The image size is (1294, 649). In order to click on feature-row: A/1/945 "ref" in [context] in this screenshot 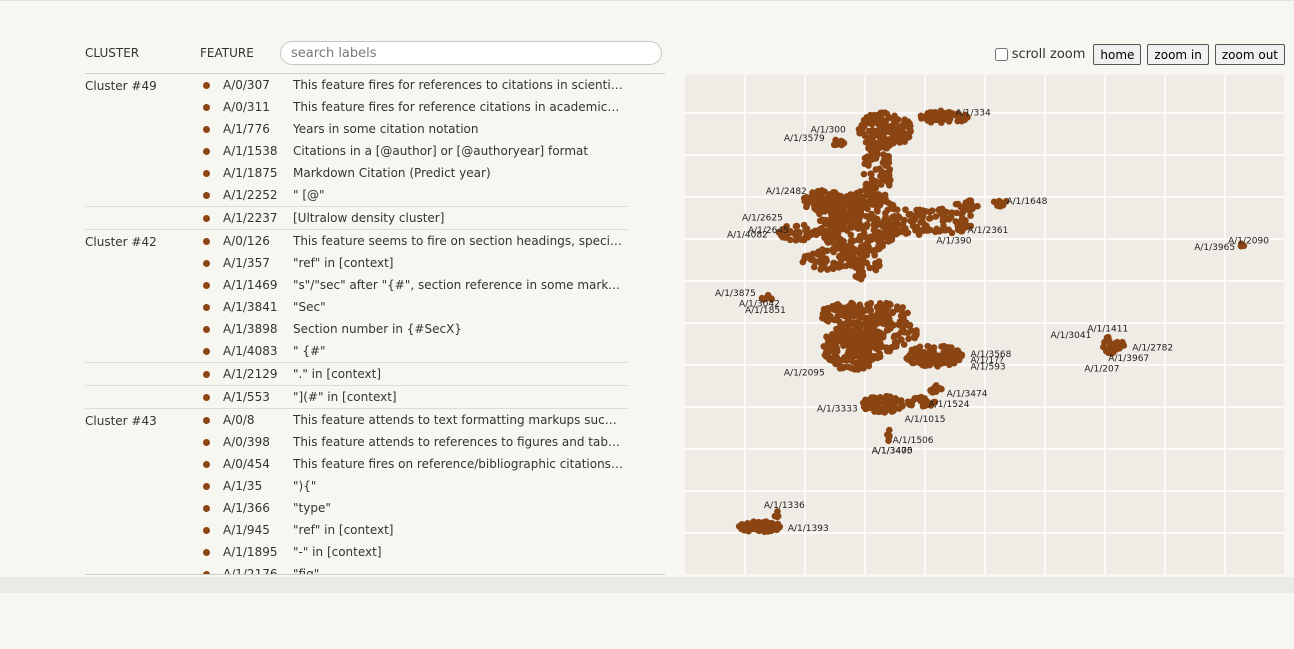, I will do `click(356, 530)`.